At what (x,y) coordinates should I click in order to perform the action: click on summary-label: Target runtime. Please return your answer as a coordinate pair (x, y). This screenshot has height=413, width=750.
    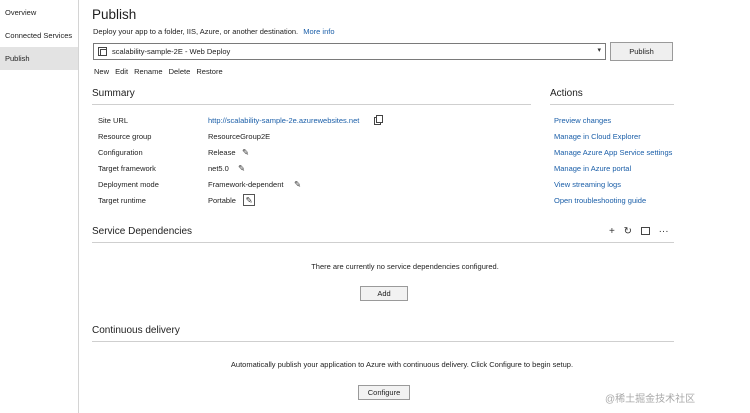
    Looking at the image, I should click on (122, 200).